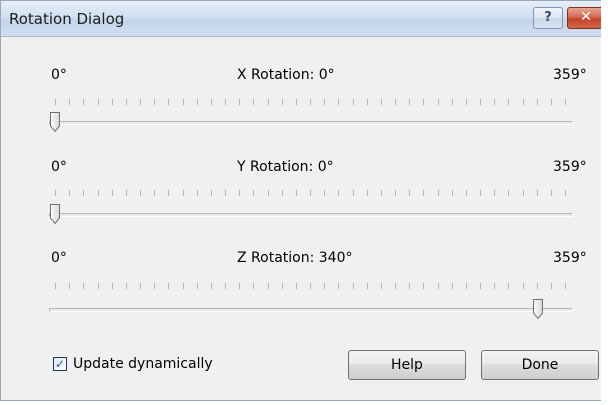  What do you see at coordinates (570, 75) in the screenshot?
I see `x-slider-max-label: 359°` at bounding box center [570, 75].